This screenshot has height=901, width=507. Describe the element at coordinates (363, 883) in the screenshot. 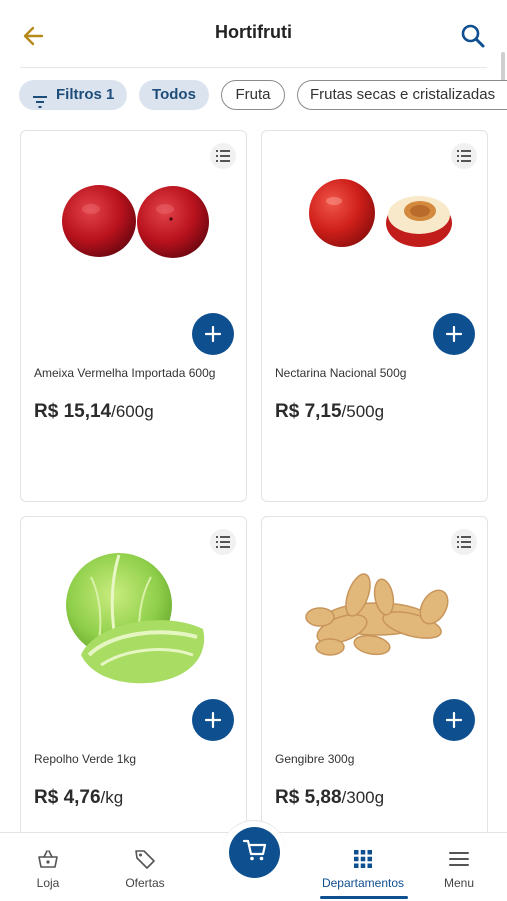

I see `nav-label: Departamentos` at that location.